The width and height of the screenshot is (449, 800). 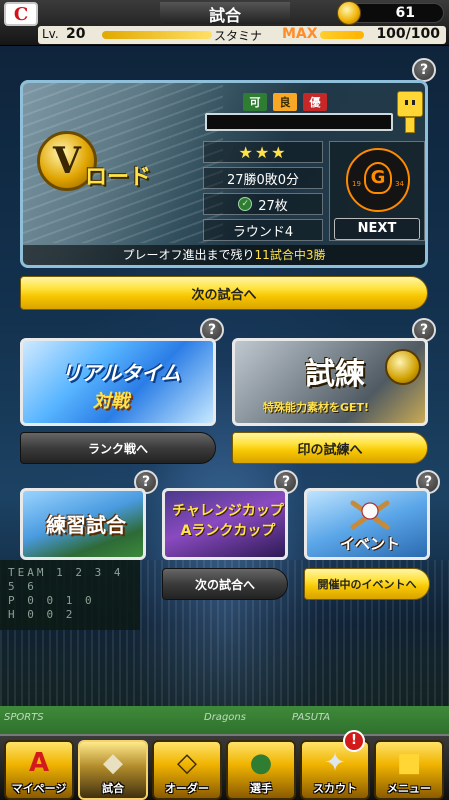 What do you see at coordinates (403, 367) in the screenshot?
I see `medal-icon` at bounding box center [403, 367].